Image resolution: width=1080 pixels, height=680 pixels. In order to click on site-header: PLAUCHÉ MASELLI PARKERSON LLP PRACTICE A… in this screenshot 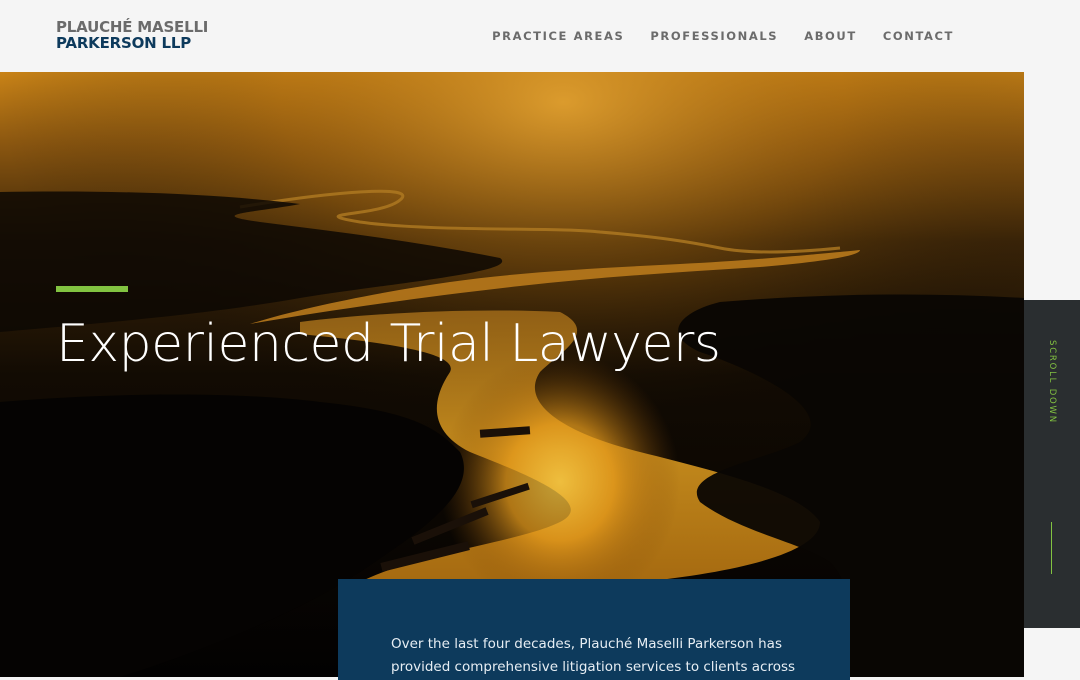, I will do `click(540, 36)`.